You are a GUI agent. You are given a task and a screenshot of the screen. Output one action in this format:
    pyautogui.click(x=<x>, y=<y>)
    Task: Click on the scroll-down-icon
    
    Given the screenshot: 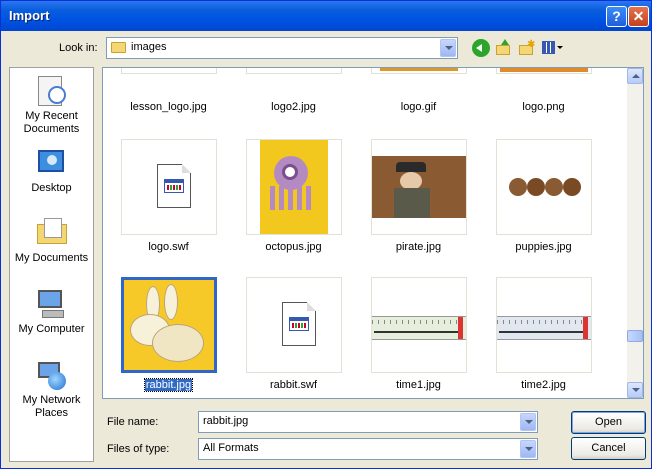 What is the action you would take?
    pyautogui.click(x=635, y=390)
    